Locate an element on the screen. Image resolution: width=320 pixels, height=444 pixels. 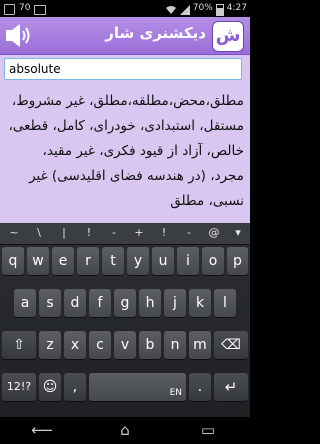
key-d: d is located at coordinates (75, 303).